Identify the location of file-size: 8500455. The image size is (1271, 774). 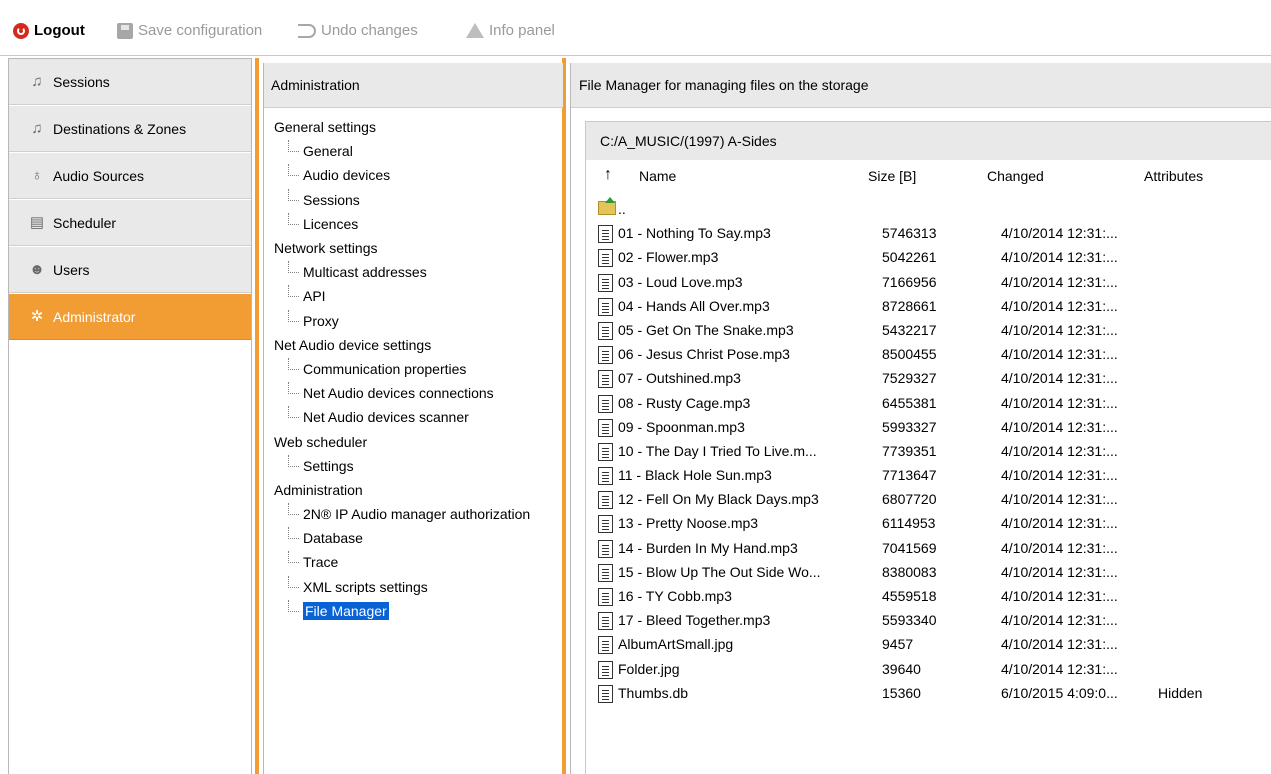
(909, 354).